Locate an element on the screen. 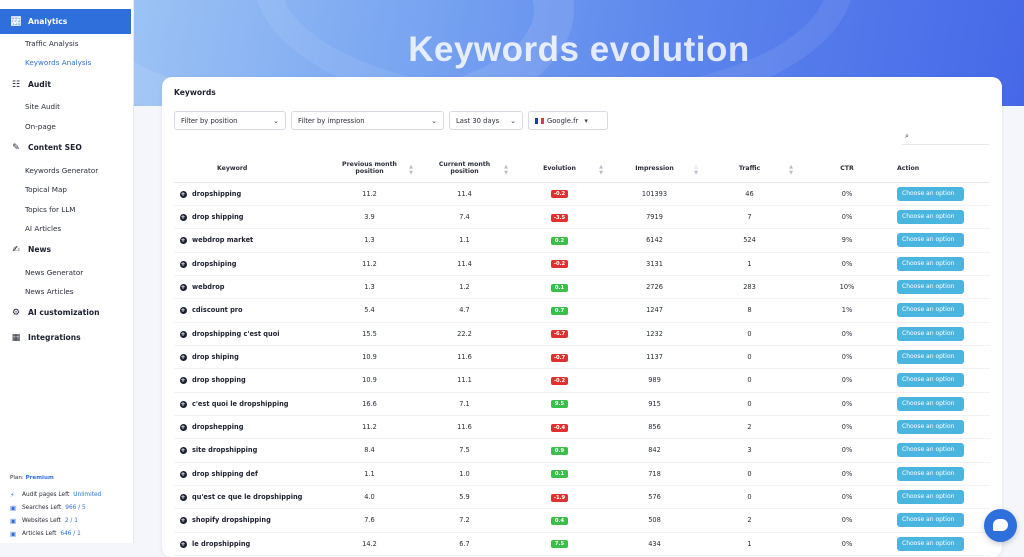 The image size is (1024, 557). evolution-badge: 0.9 is located at coordinates (559, 450).